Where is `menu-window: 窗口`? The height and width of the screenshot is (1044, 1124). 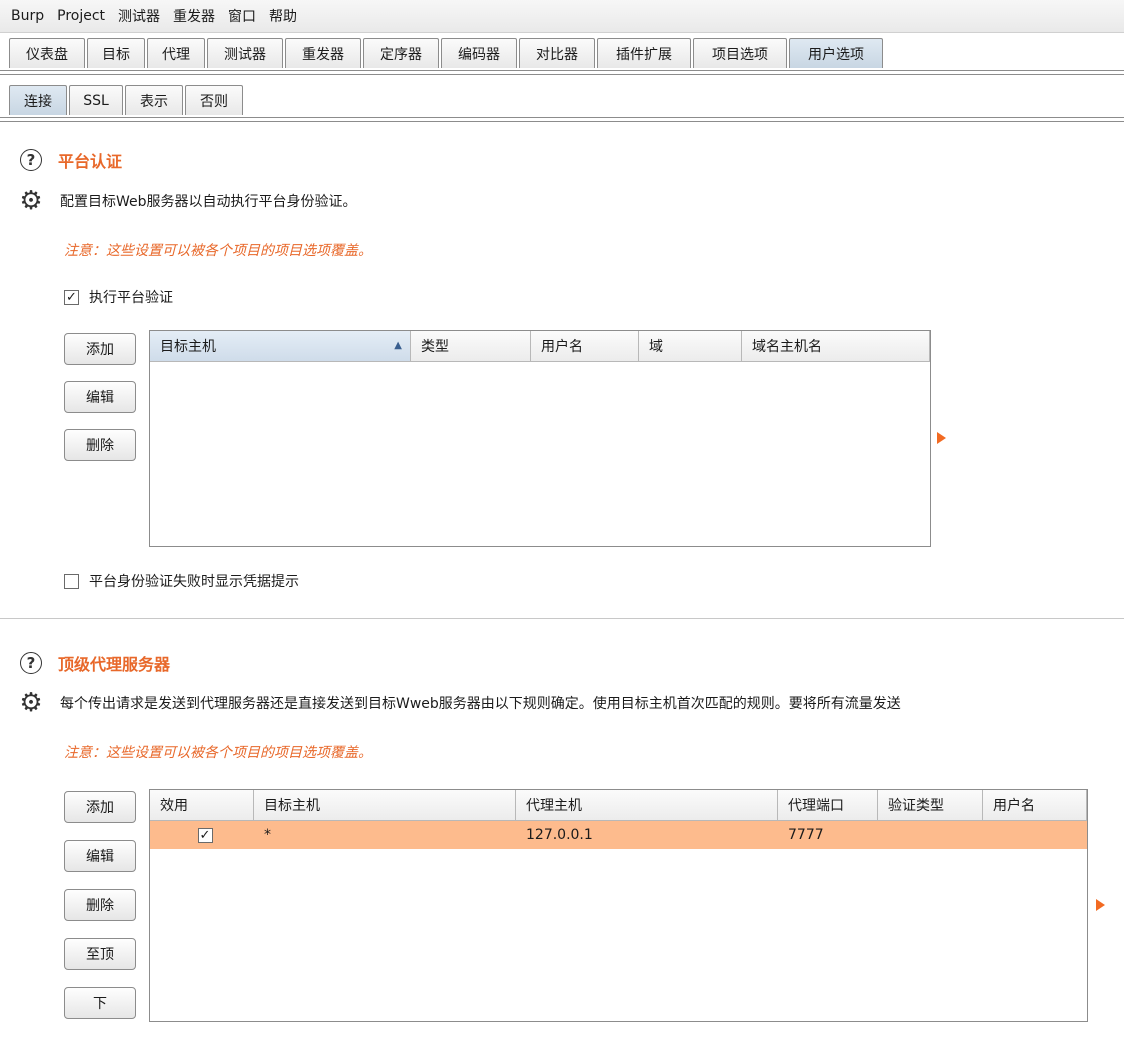
menu-window: 窗口 is located at coordinates (242, 16).